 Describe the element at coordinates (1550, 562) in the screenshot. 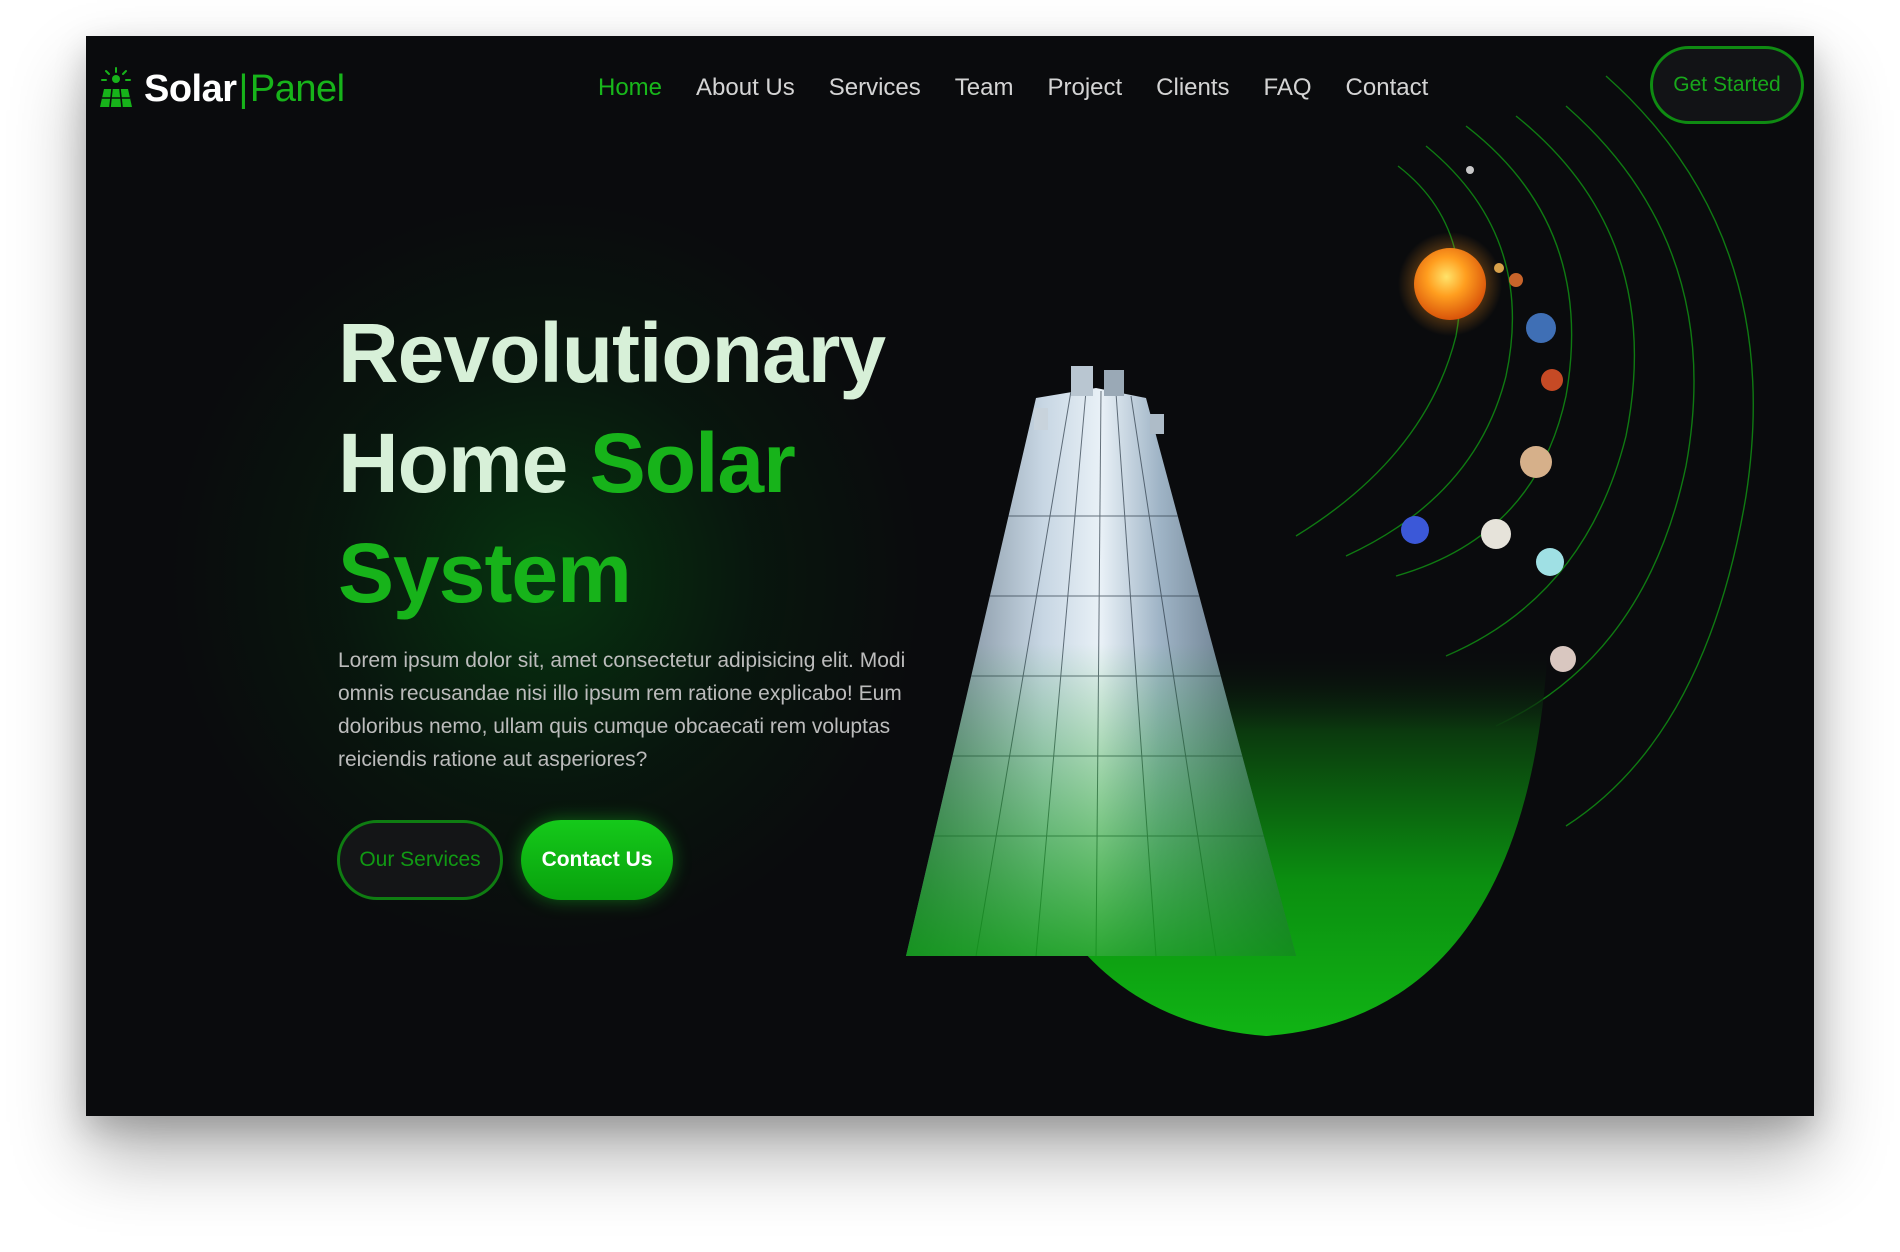

I see `planet-uranus-icon` at that location.